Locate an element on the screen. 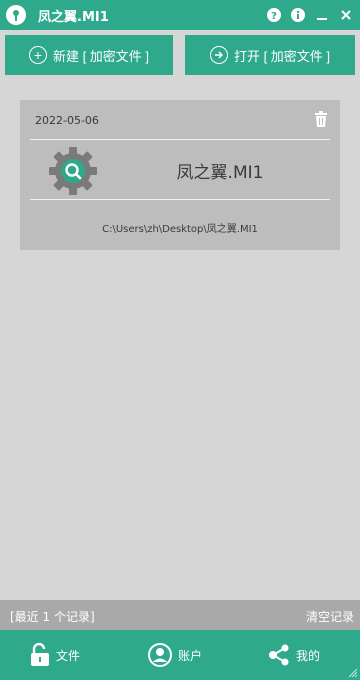 This screenshot has width=360, height=680. user-icon is located at coordinates (160, 655).